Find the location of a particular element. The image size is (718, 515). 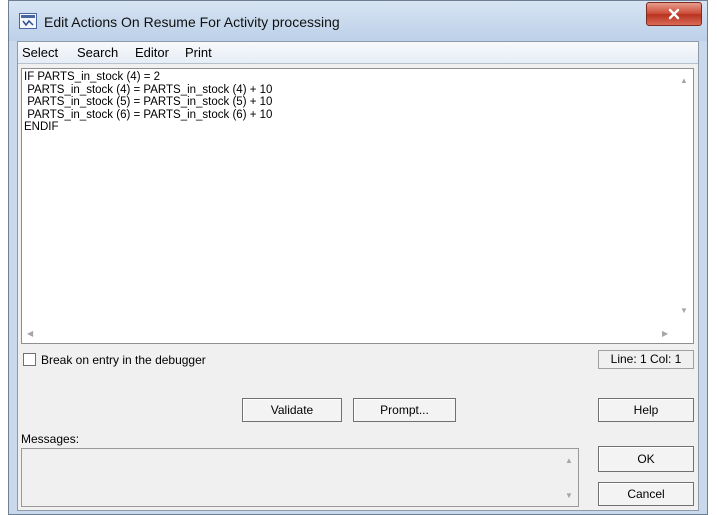

break-on-entry-label: Break on entry in the debugger is located at coordinates (123, 360).